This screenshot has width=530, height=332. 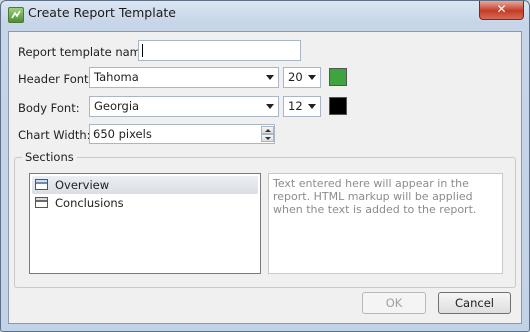 What do you see at coordinates (102, 12) in the screenshot?
I see `window-title: Create Report Template` at bounding box center [102, 12].